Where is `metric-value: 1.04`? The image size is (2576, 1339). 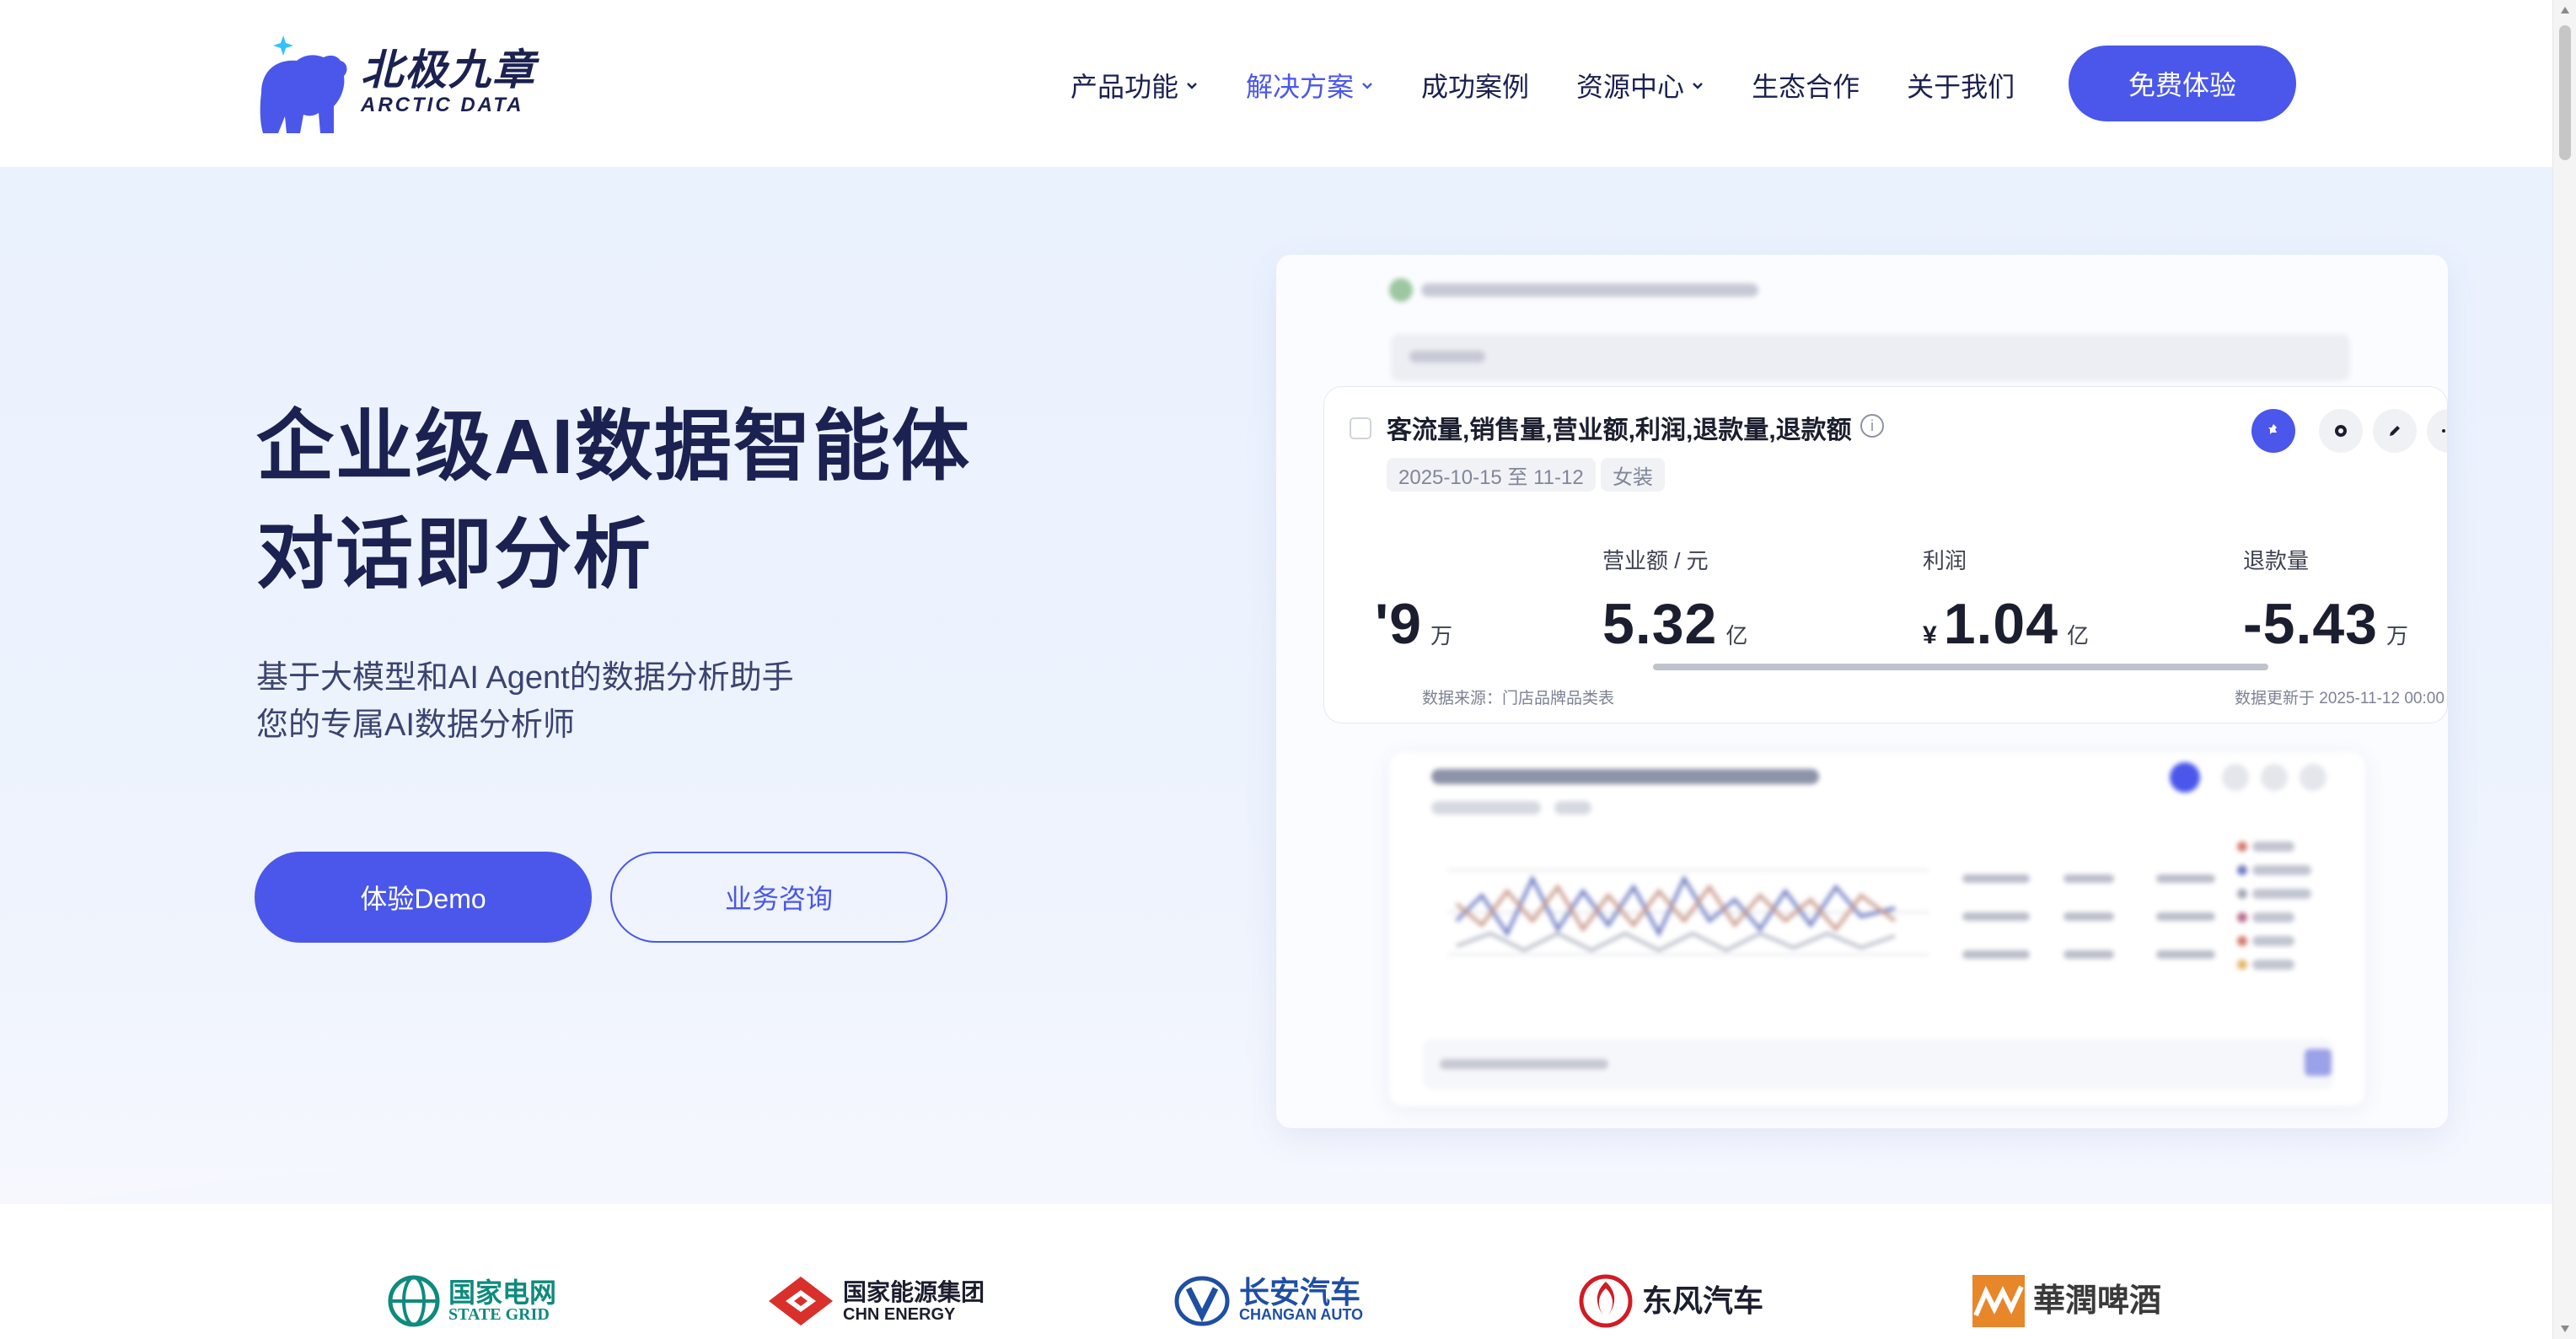
metric-value: 1.04 is located at coordinates (2001, 624).